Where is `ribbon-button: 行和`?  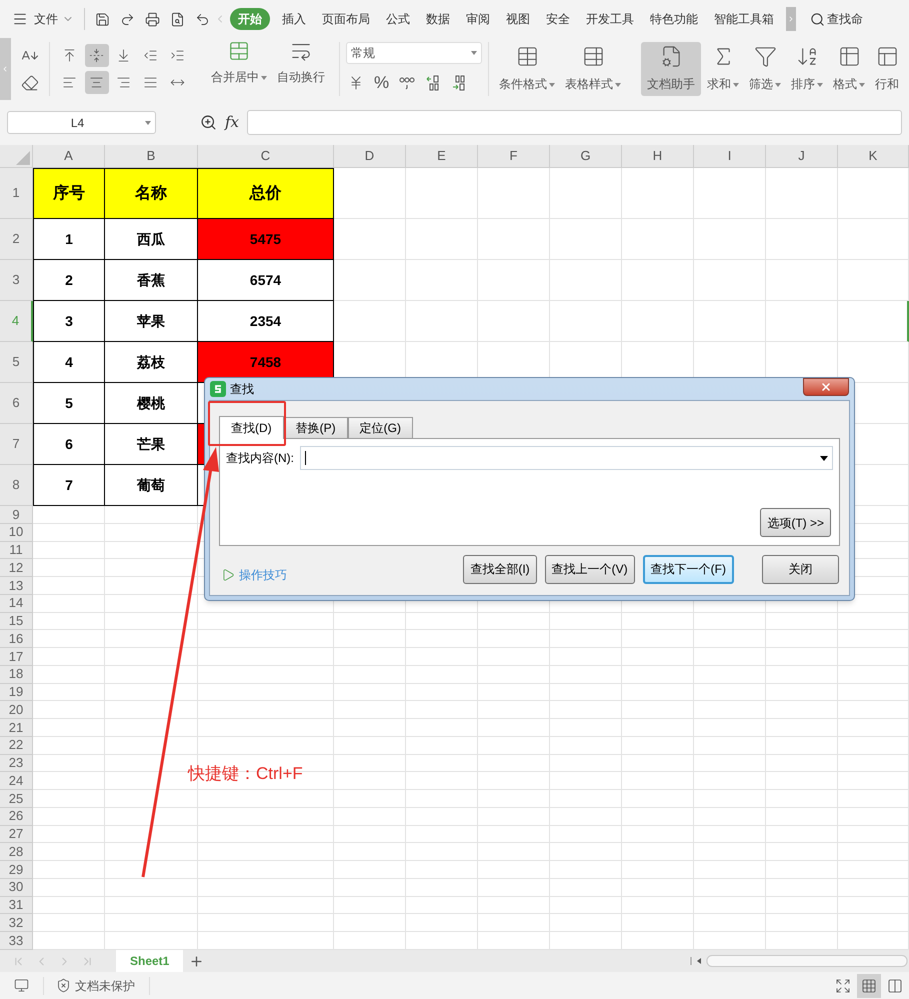 ribbon-button: 行和 is located at coordinates (887, 69).